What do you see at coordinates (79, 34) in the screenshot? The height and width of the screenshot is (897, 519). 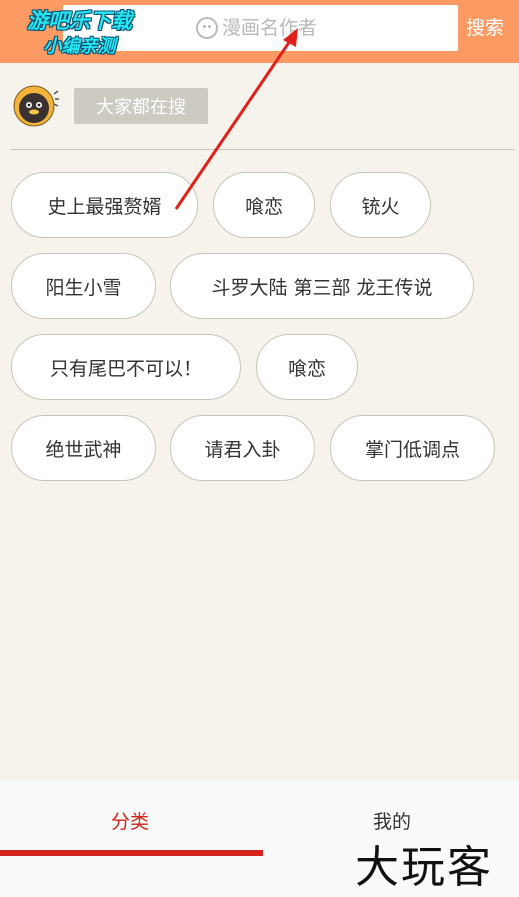 I see `watermark-logo: 游吧乐下载 小编亲测` at bounding box center [79, 34].